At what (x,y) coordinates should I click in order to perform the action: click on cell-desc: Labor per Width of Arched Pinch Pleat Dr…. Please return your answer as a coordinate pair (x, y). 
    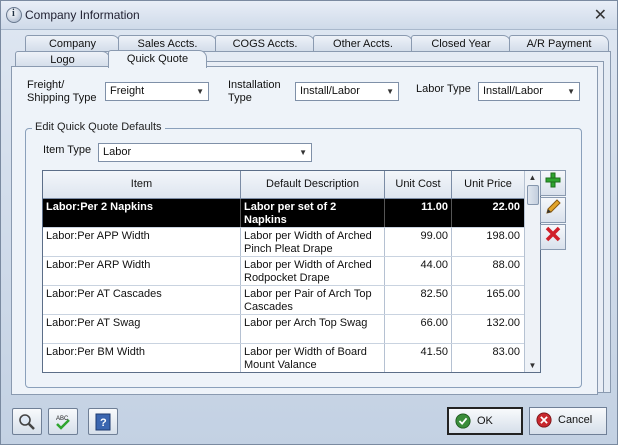
    Looking at the image, I should click on (308, 242).